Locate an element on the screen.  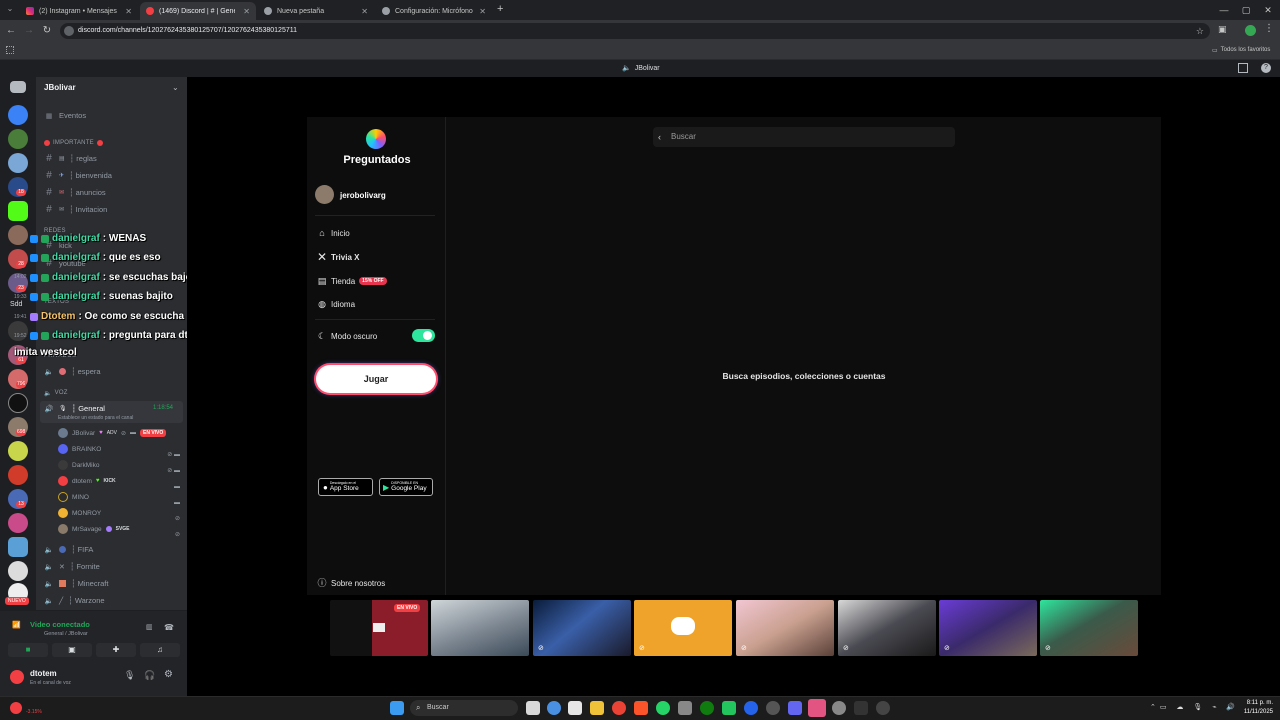
voice-user: BRAINKO is located at coordinates (79, 449).